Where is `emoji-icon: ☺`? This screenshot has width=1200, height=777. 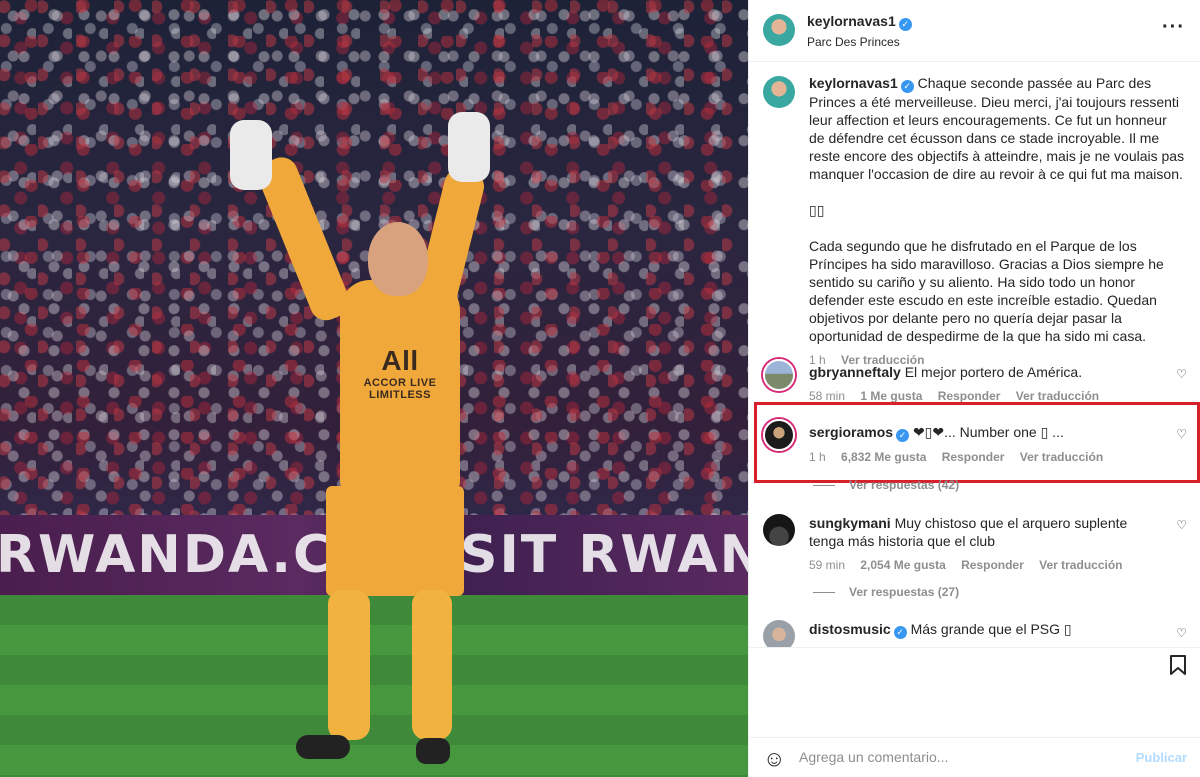
emoji-icon: ☺ is located at coordinates (774, 759).